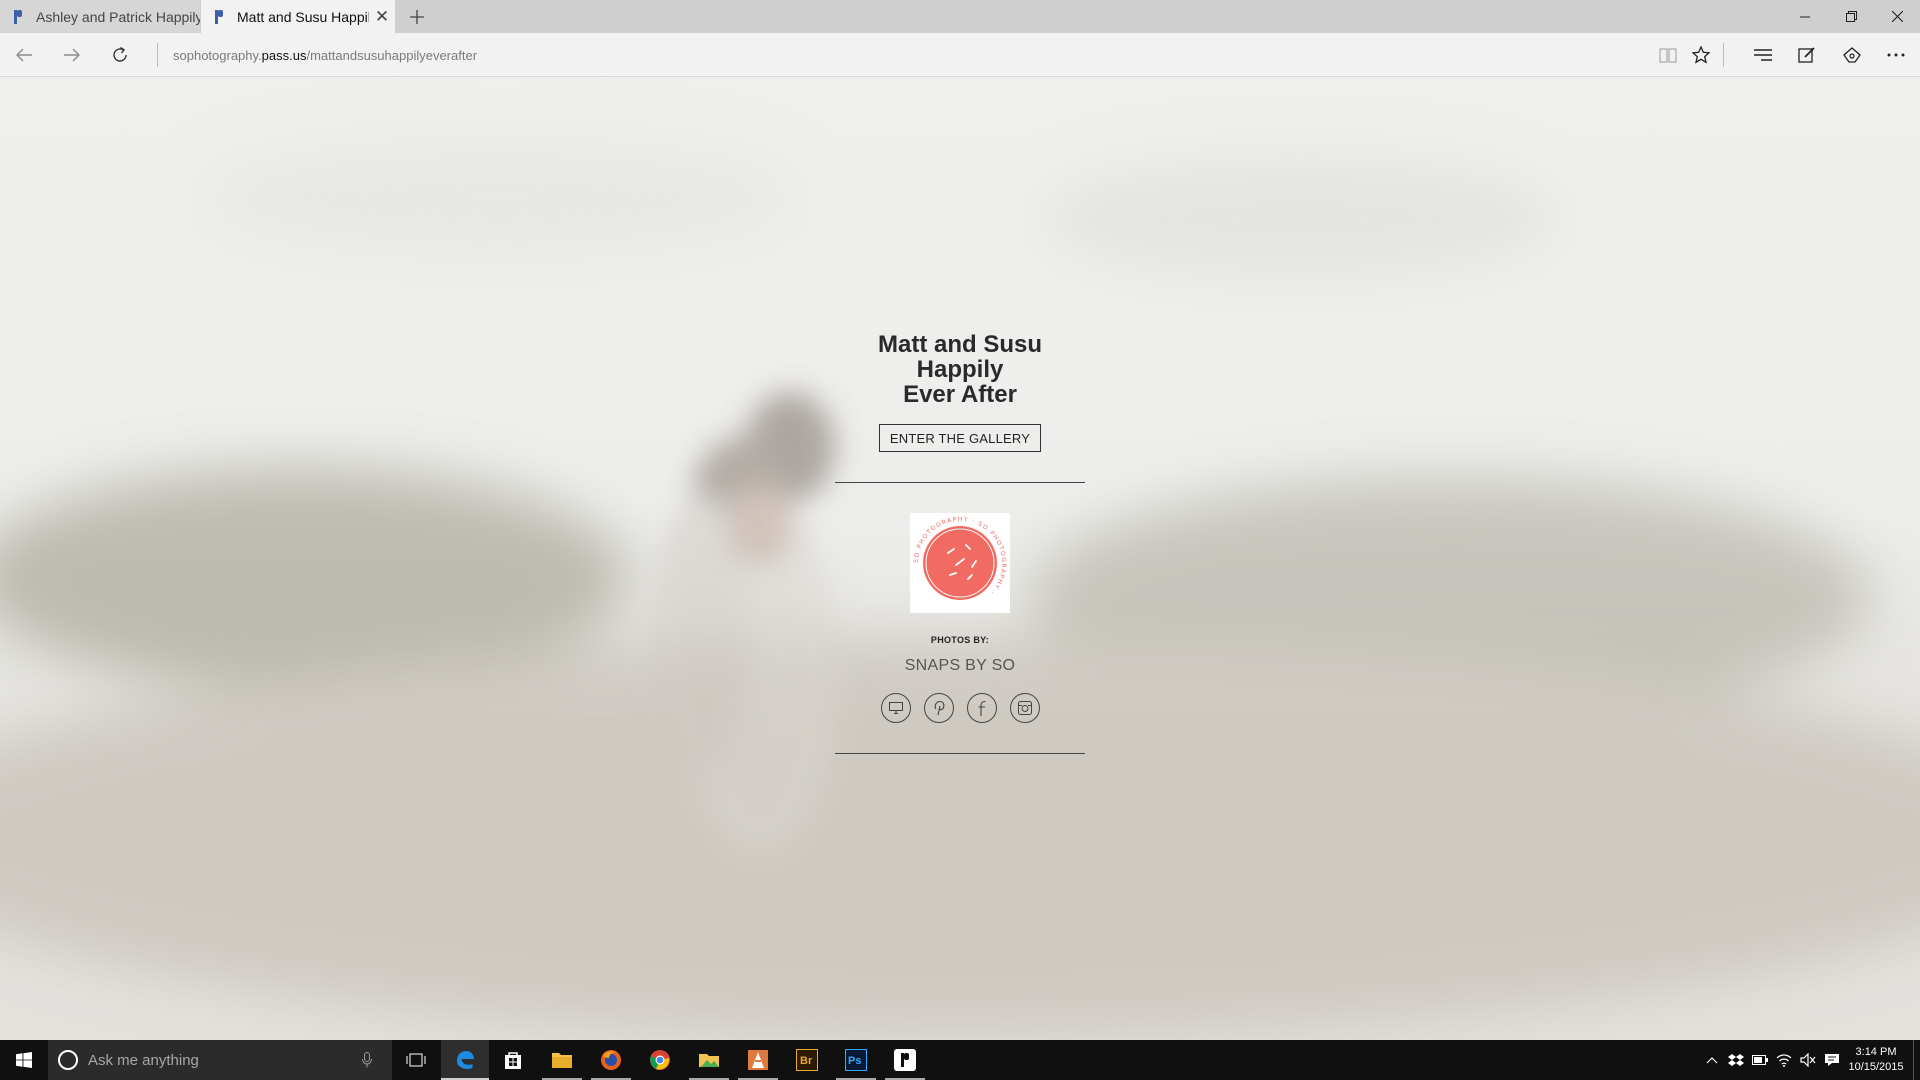  I want to click on photographer-logo: SO PHOTOGRAPHY · SO PHOTOGRAPHY ·, so click(960, 563).